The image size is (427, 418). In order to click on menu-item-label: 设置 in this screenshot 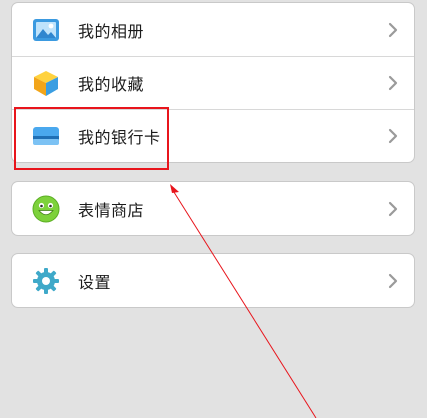, I will do `click(95, 282)`.